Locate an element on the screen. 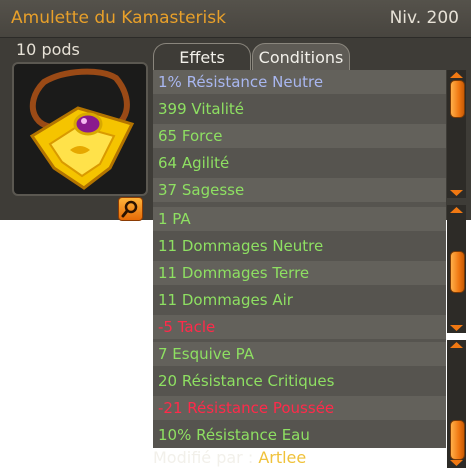 The image size is (471, 475). zoom-button is located at coordinates (130, 209).